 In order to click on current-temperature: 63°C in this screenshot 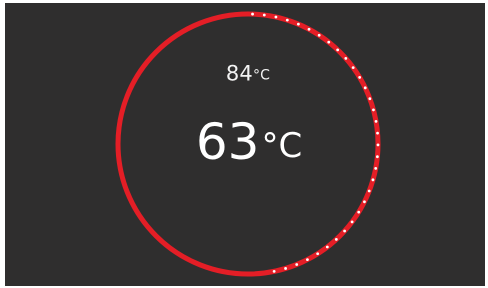, I will do `click(249, 142)`.